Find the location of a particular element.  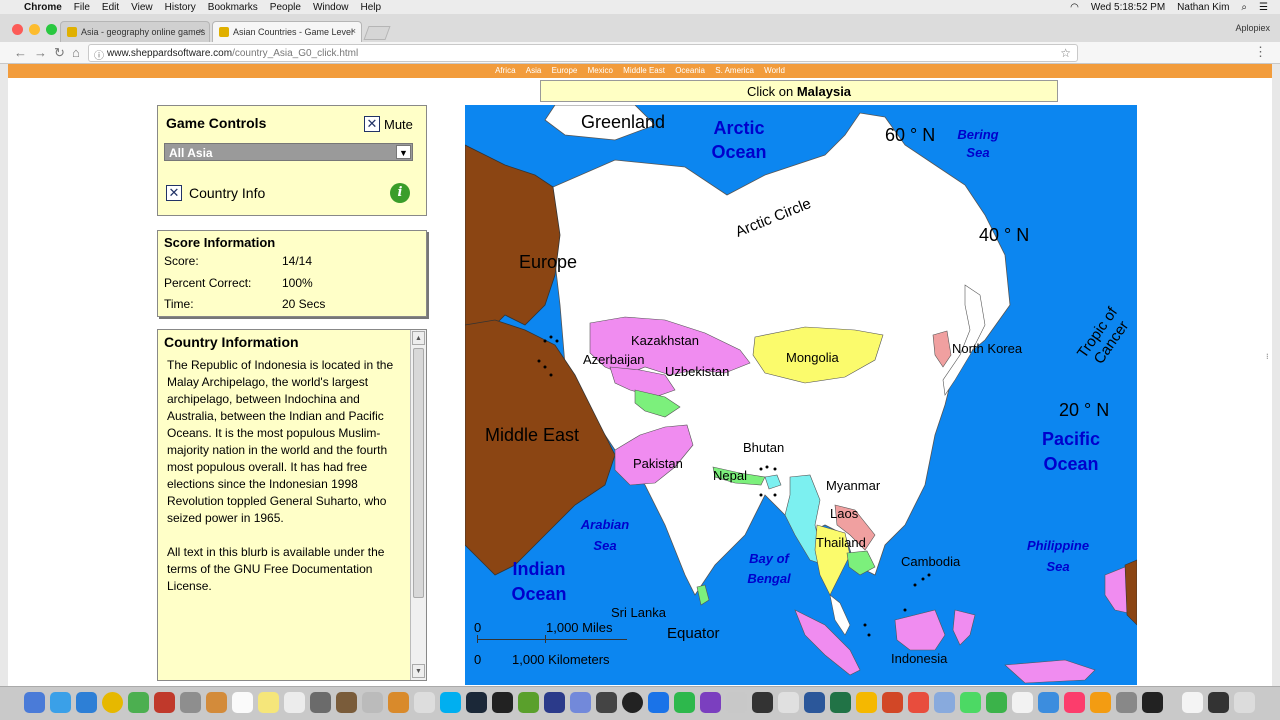

finder-icon is located at coordinates (34, 702).